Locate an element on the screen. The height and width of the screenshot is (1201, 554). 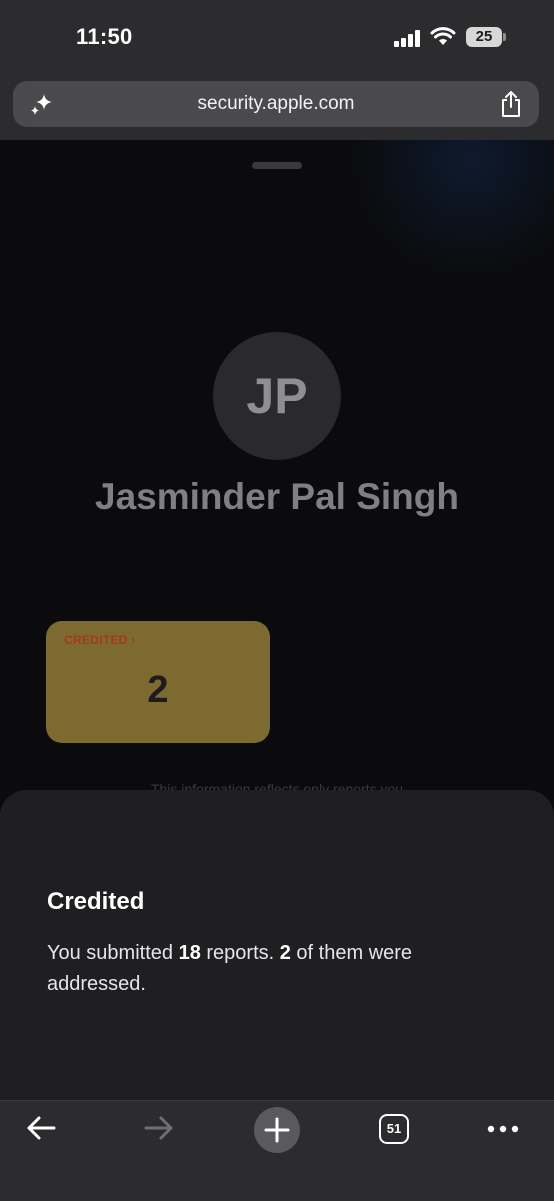
back-arrow-icon is located at coordinates (41, 1128).